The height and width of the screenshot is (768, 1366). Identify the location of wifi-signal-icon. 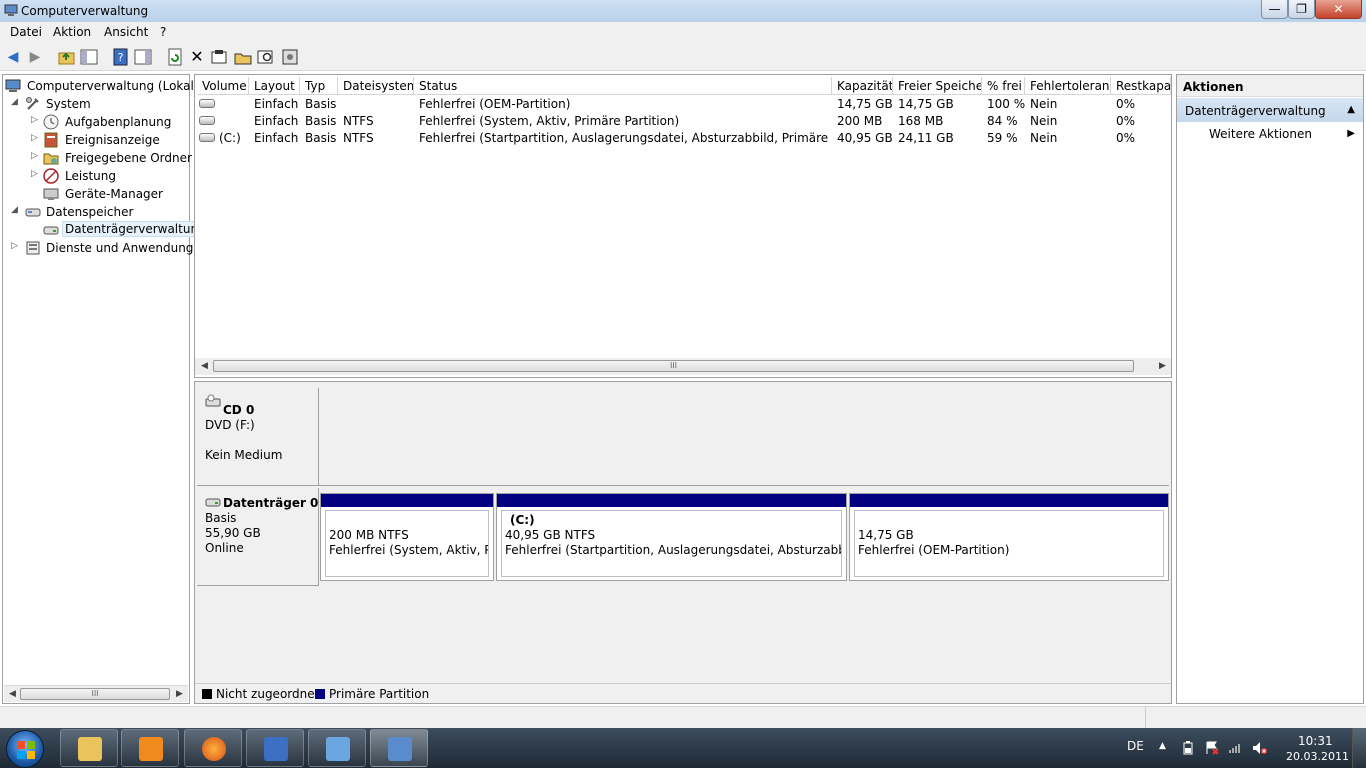
(1235, 747).